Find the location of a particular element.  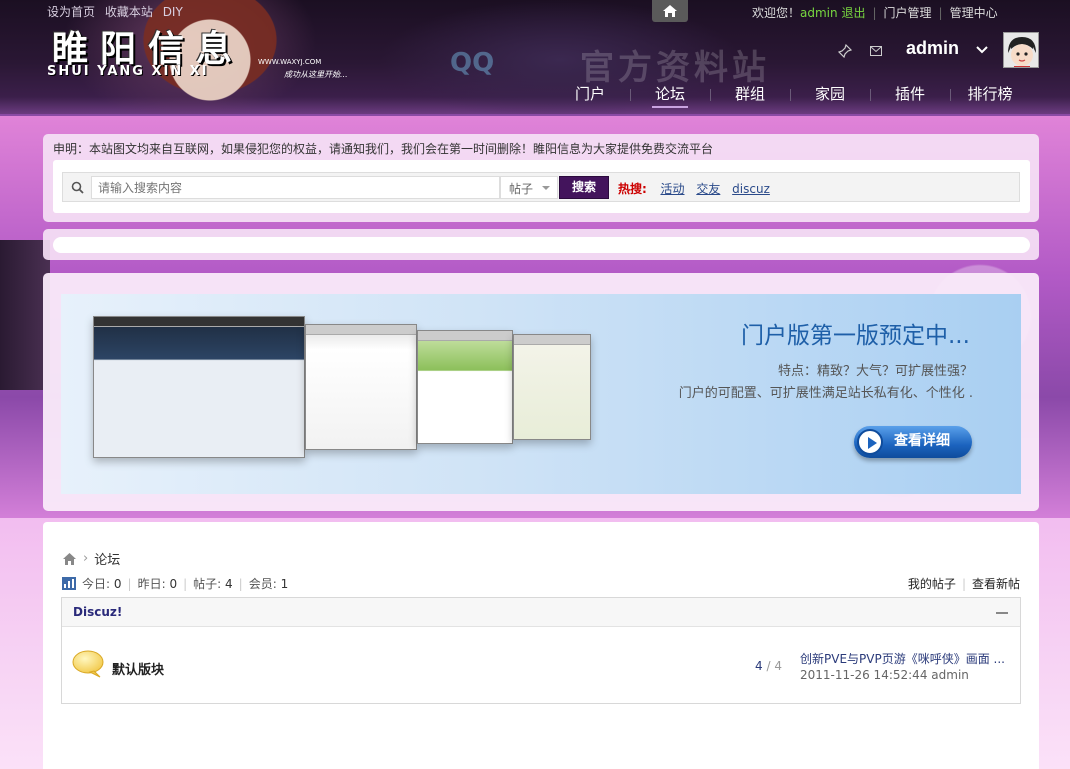

nav-home: 家园 is located at coordinates (830, 95).